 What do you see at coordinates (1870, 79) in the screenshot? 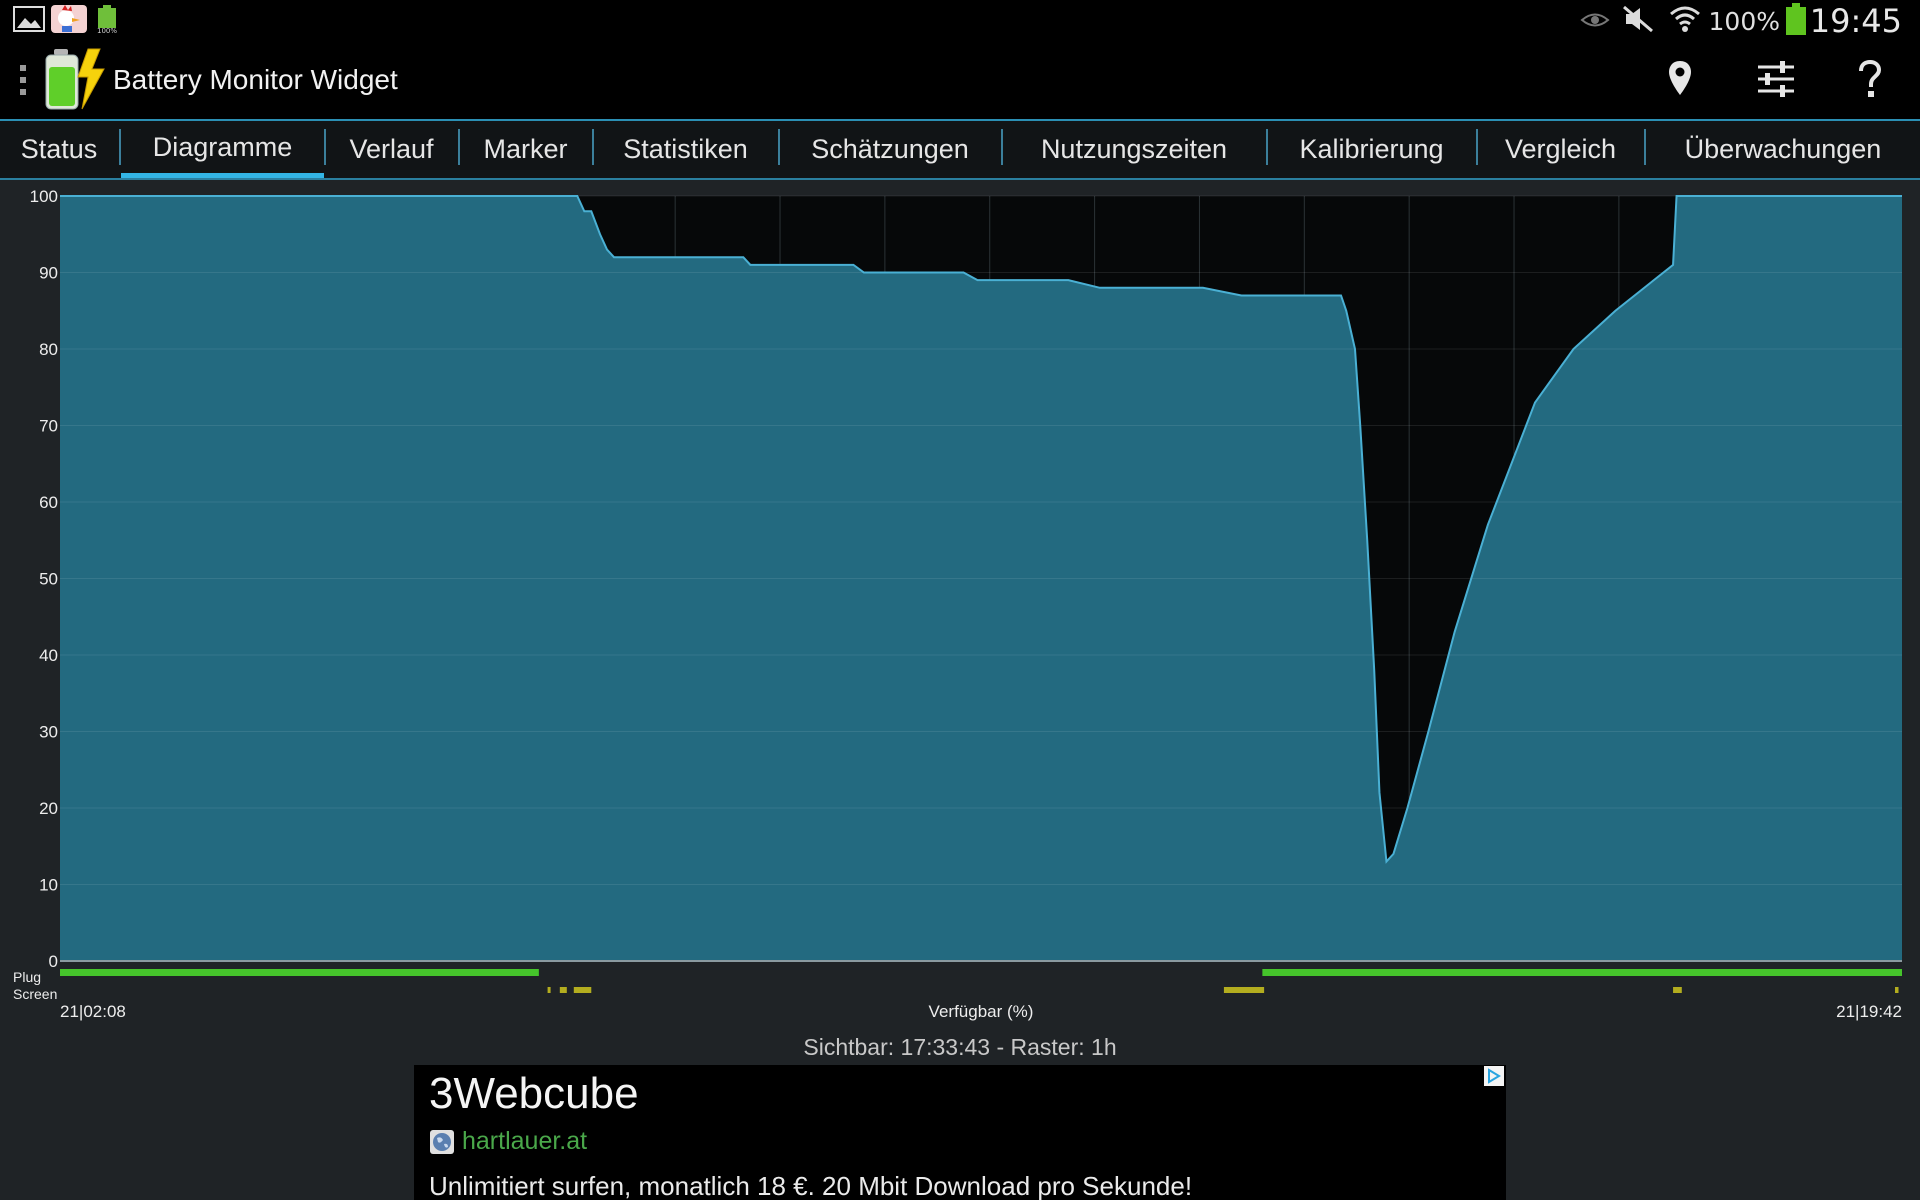
I see `help-icon` at bounding box center [1870, 79].